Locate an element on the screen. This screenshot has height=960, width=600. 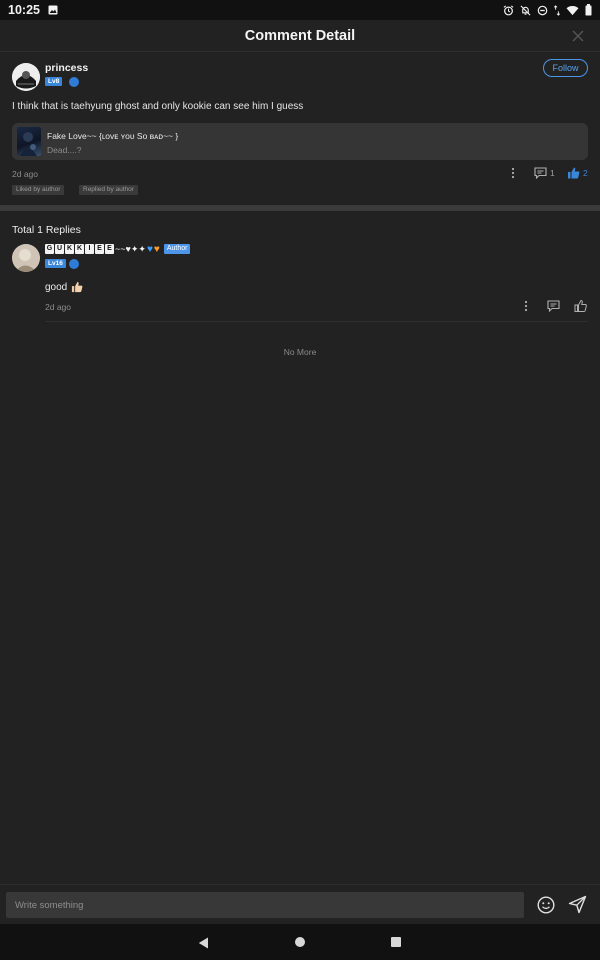
thumbs-up-emoji-icon is located at coordinates (77, 287).